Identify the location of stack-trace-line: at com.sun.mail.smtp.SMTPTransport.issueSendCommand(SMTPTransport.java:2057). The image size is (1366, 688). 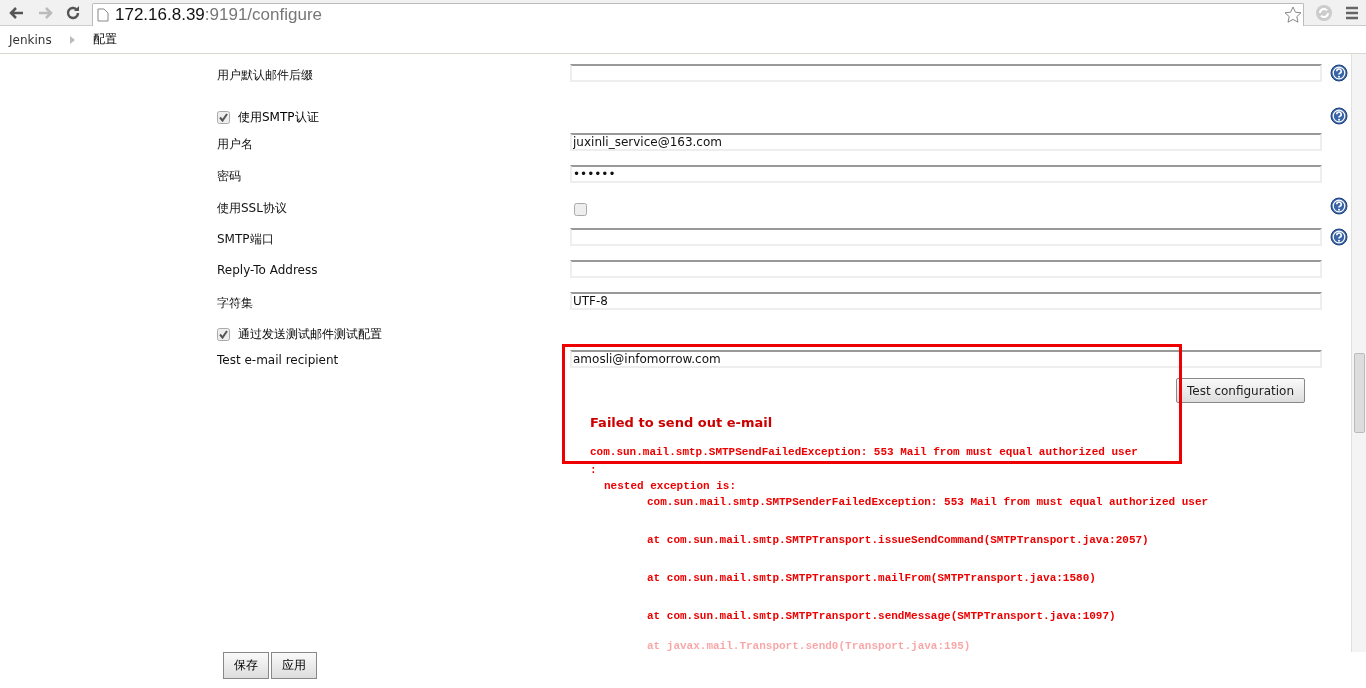
(898, 540).